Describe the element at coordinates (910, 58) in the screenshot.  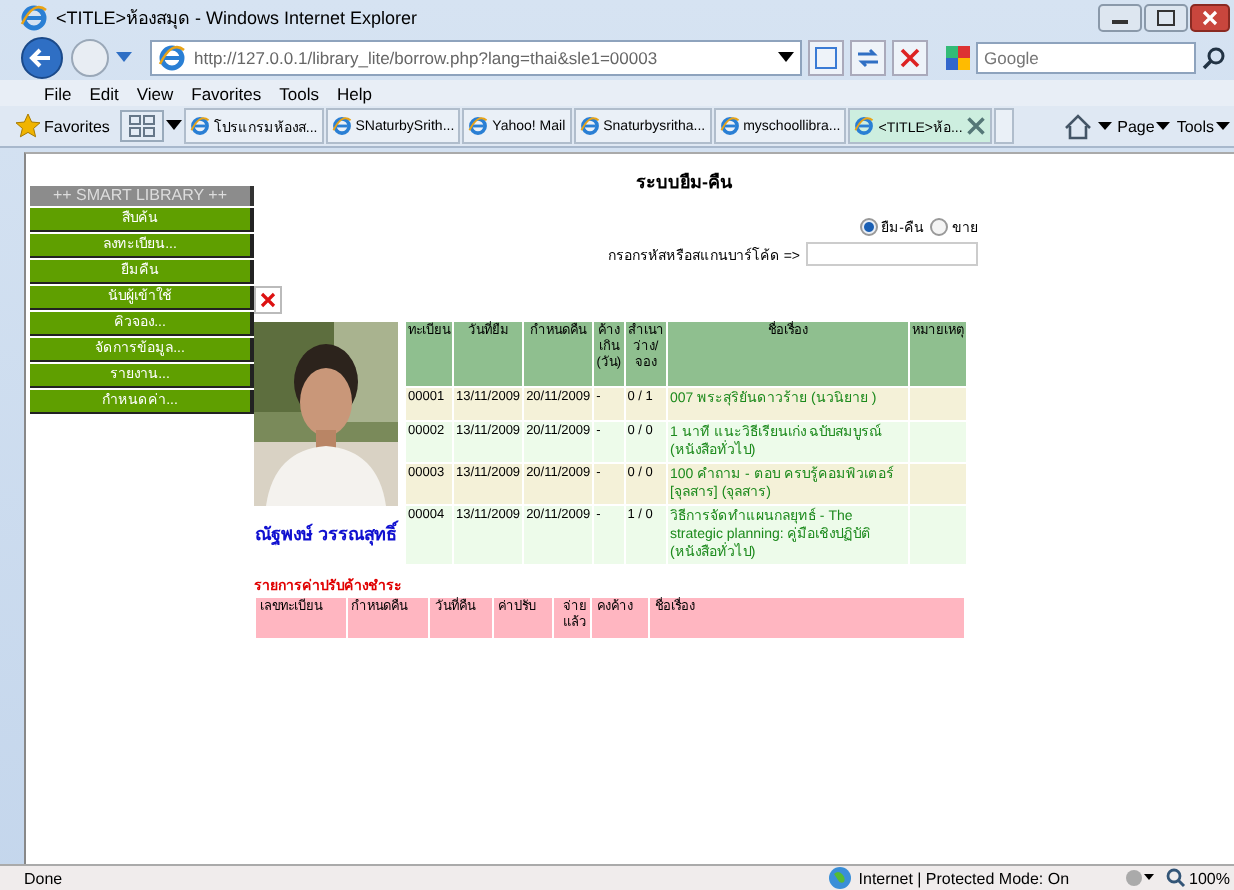
I see `stop-icon` at that location.